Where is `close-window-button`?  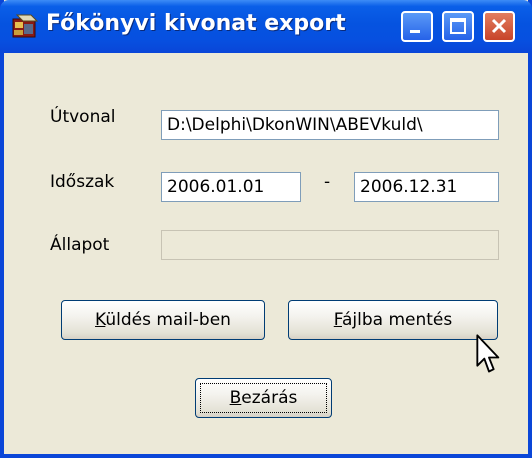
close-window-button is located at coordinates (499, 26).